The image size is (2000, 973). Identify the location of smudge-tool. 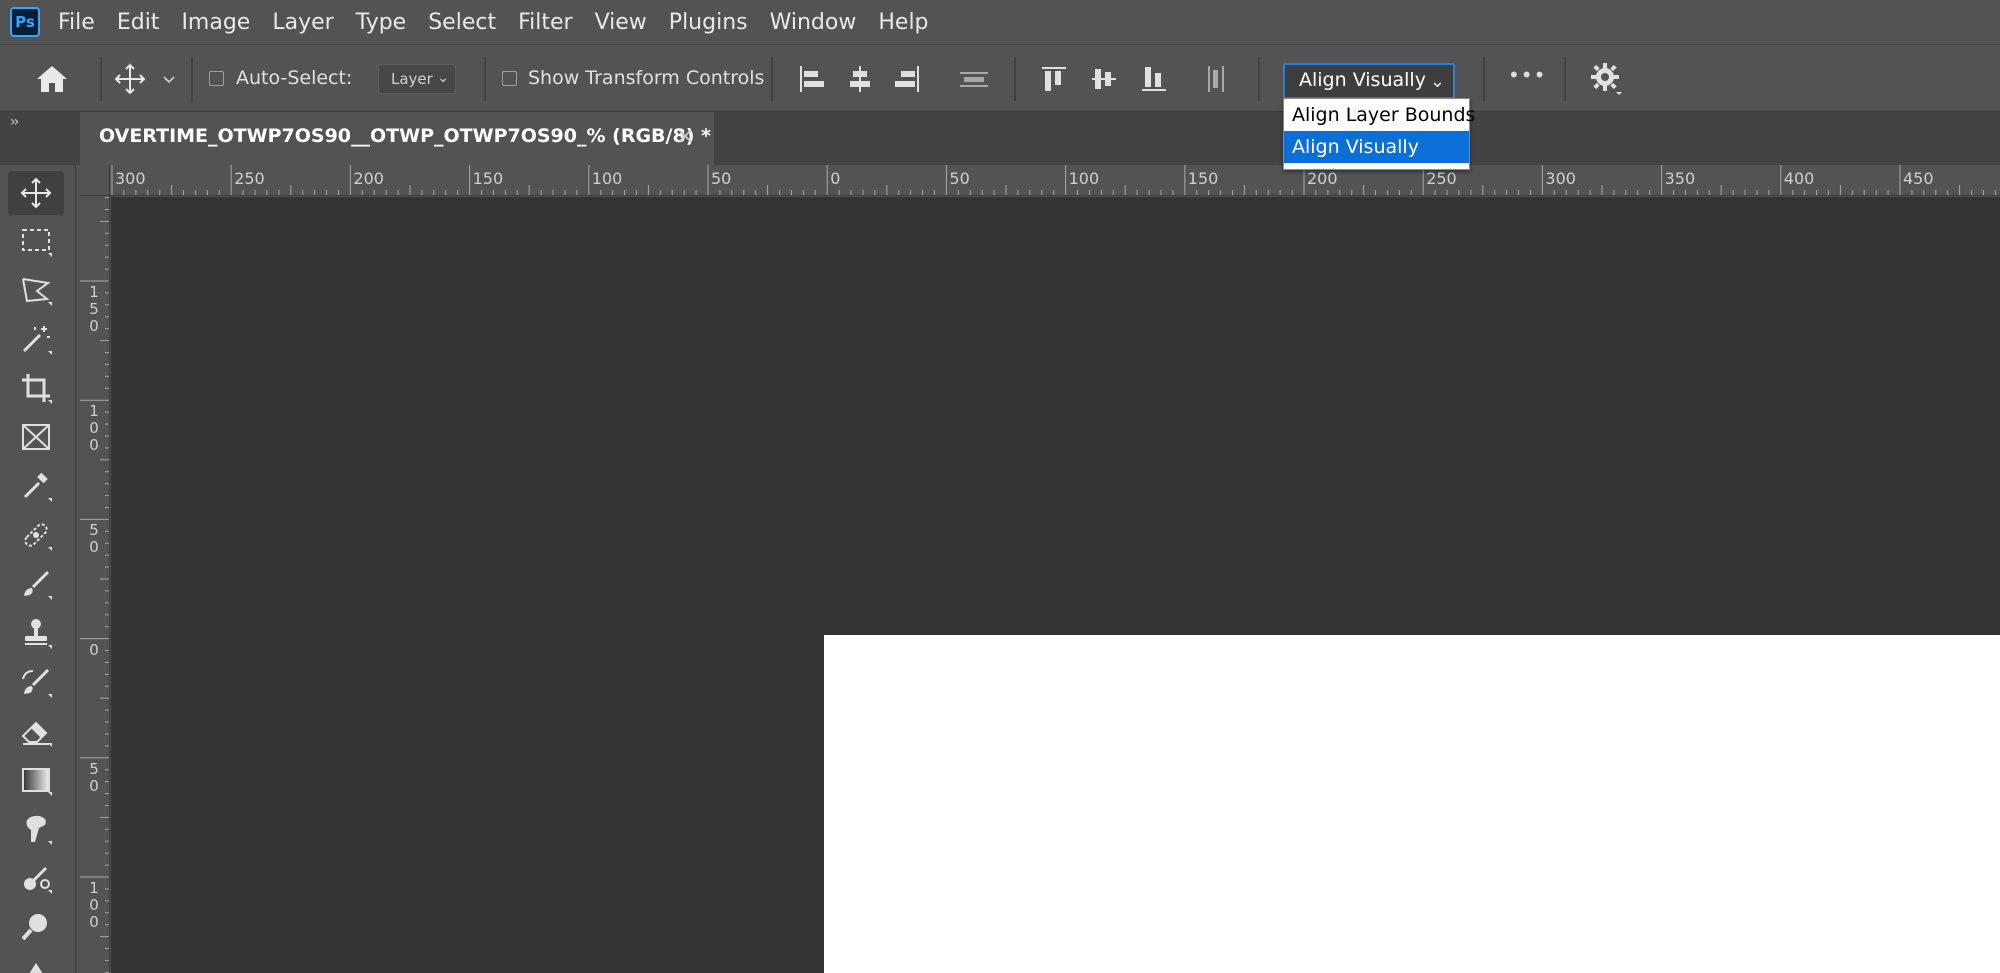
(36, 829).